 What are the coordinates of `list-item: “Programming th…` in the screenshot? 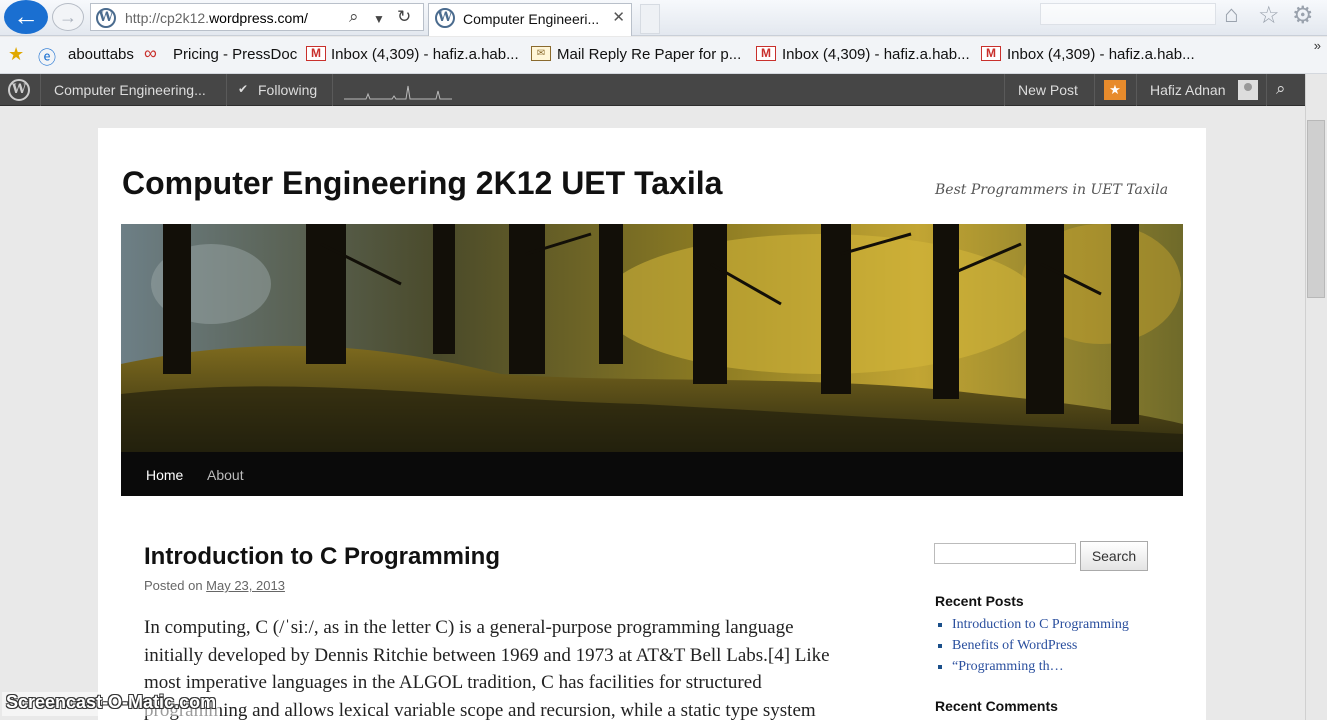 It's located at (1040, 666).